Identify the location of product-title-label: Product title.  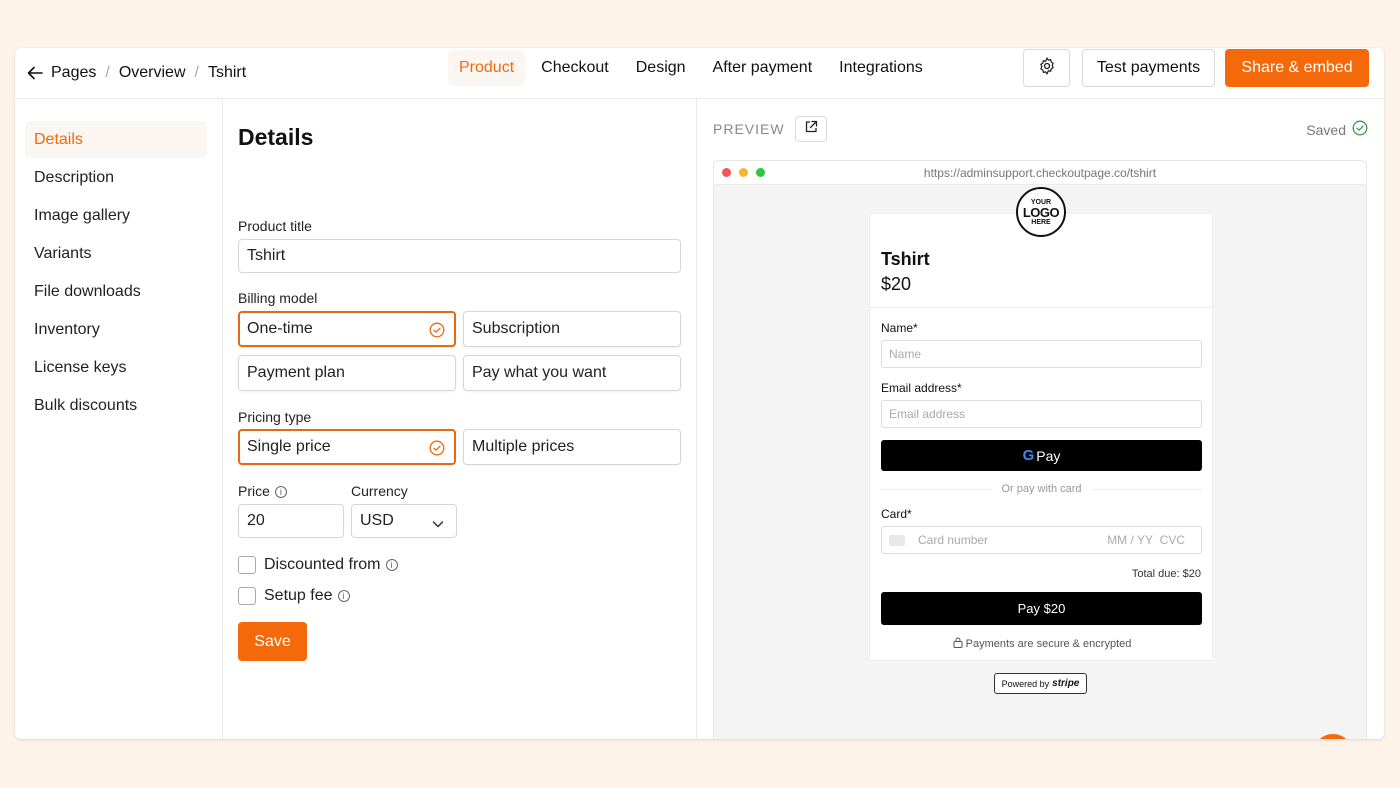
(275, 226).